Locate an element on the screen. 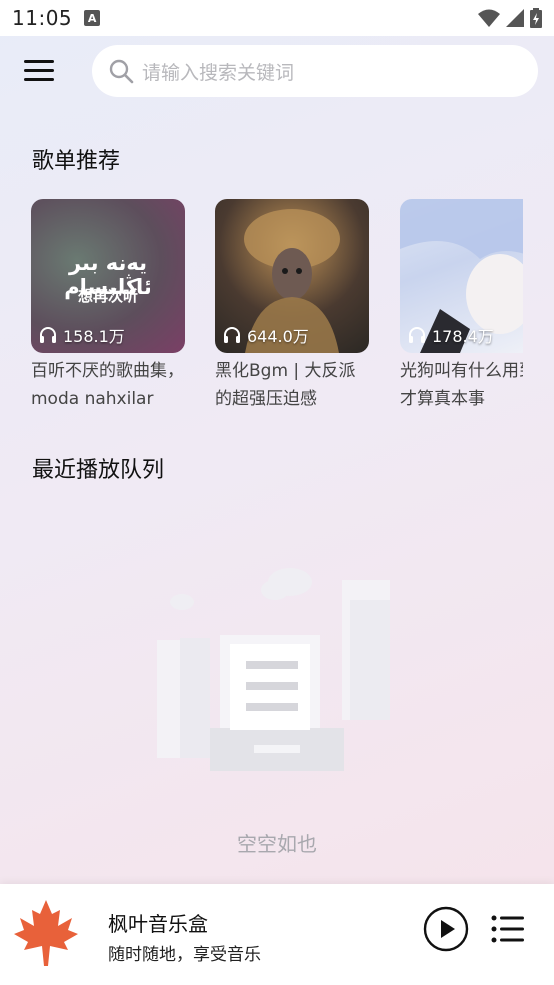 This screenshot has width=554, height=985. play-count: 644.0万 is located at coordinates (266, 335).